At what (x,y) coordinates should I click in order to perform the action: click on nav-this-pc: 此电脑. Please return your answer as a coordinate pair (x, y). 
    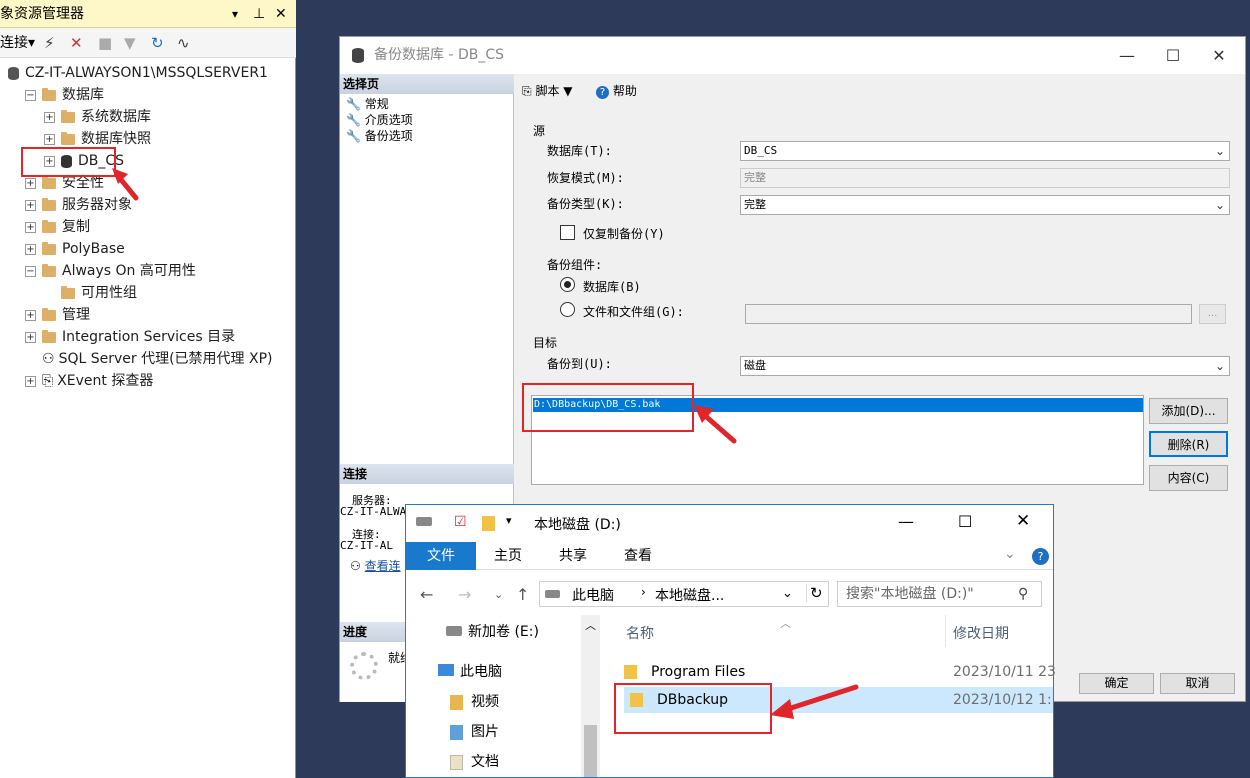
    Looking at the image, I should click on (470, 672).